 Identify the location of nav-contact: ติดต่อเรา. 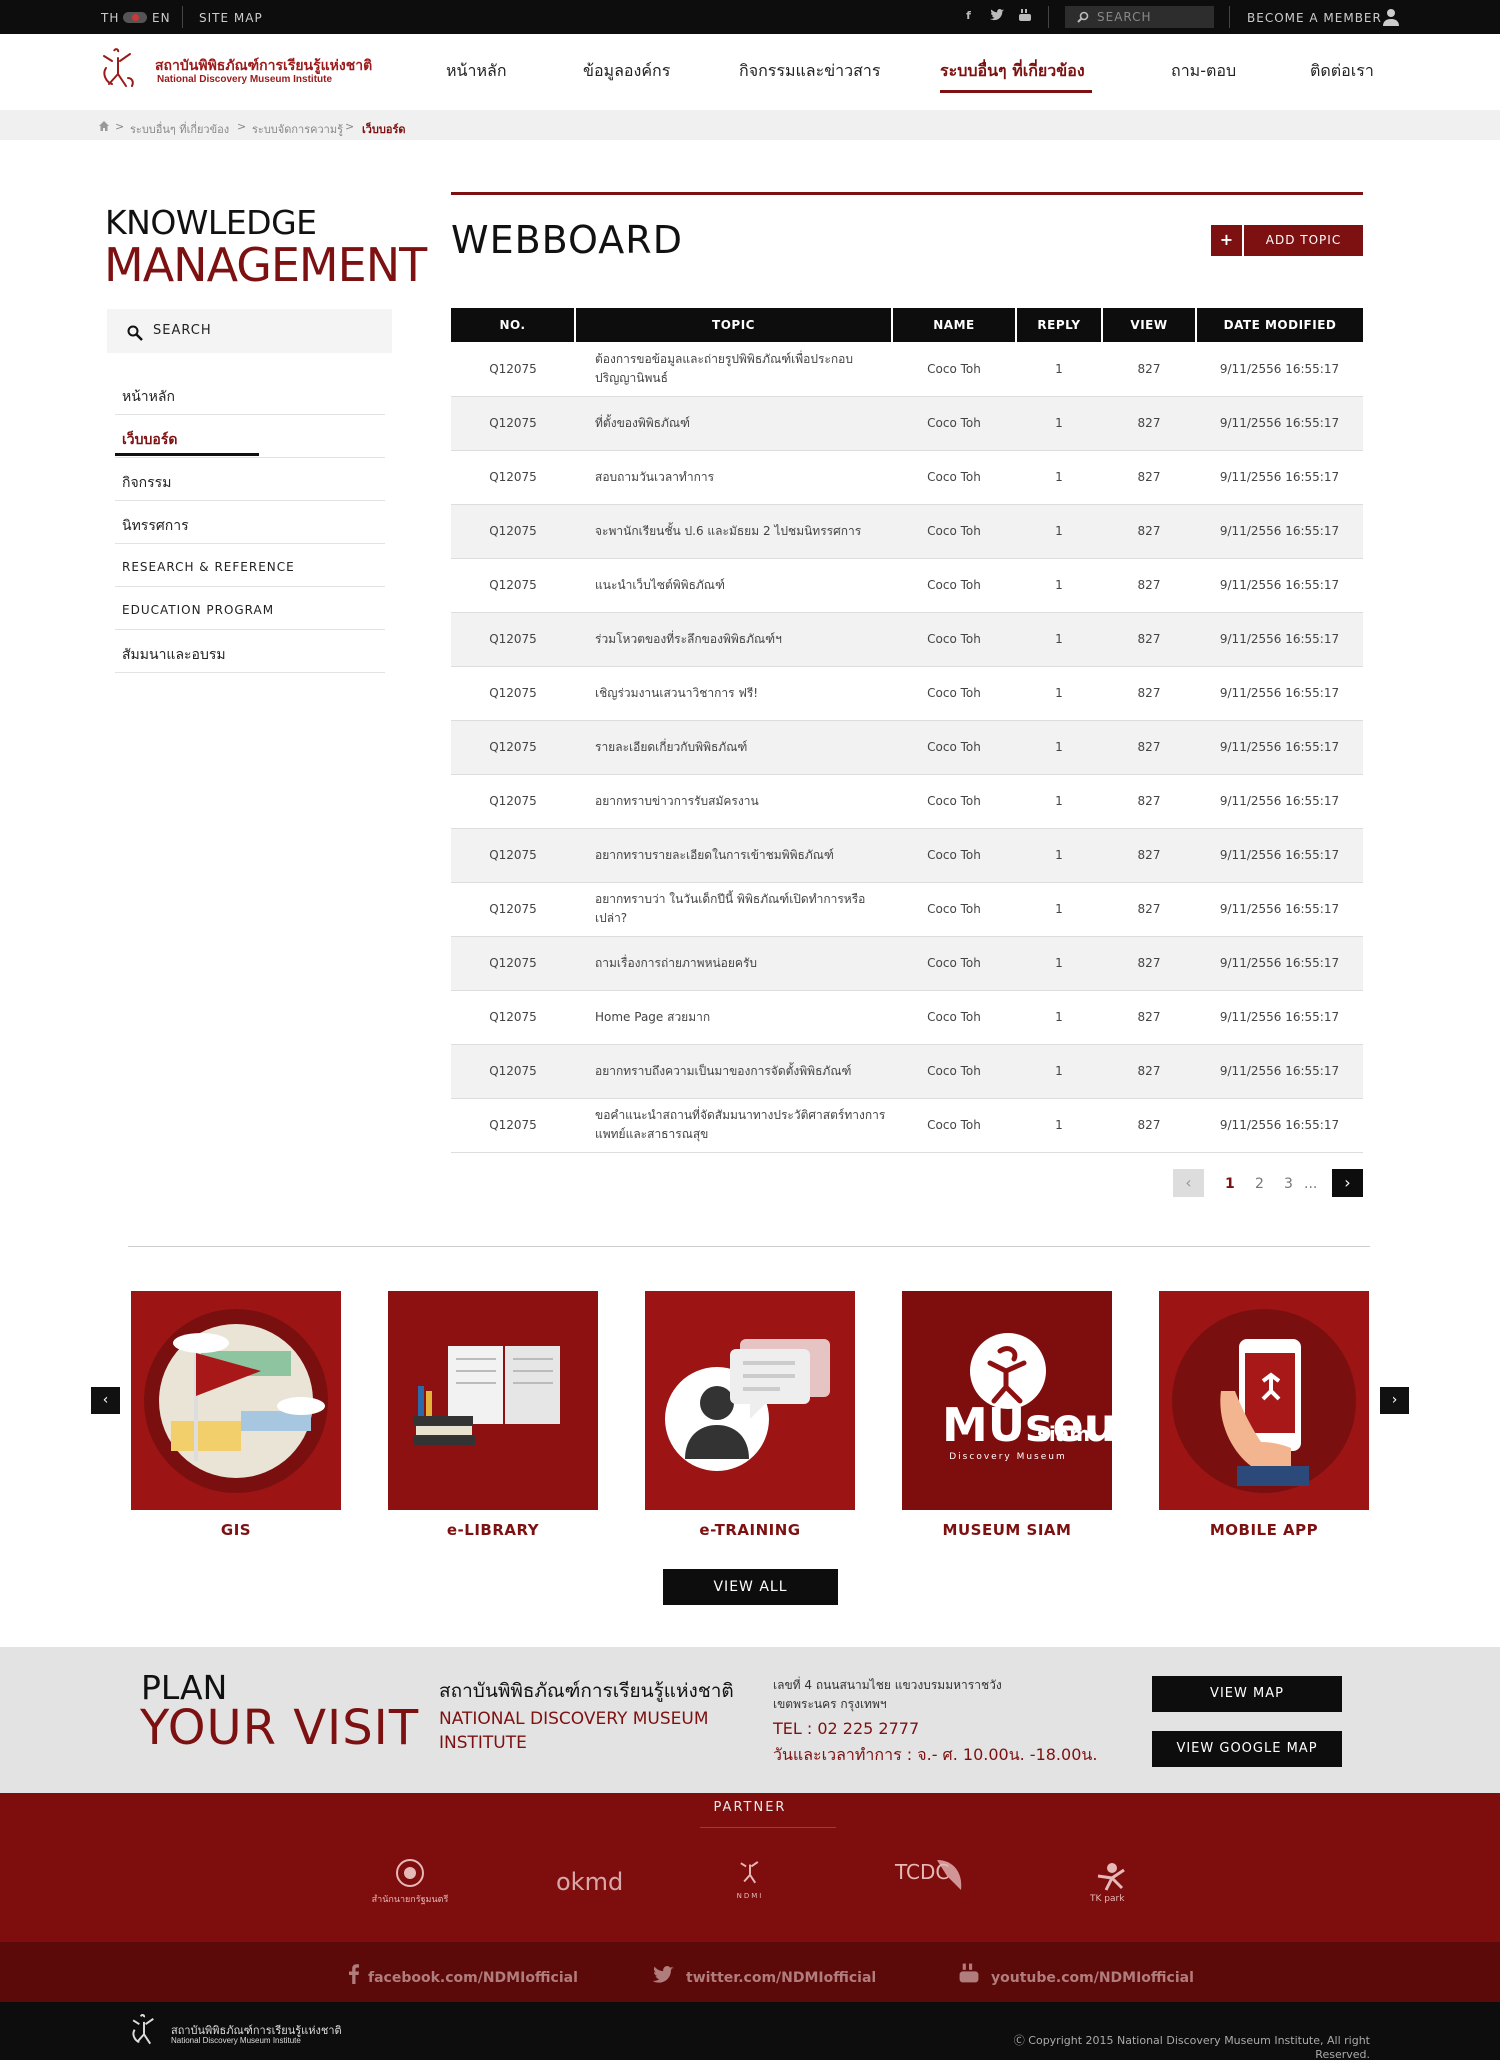
(1342, 71).